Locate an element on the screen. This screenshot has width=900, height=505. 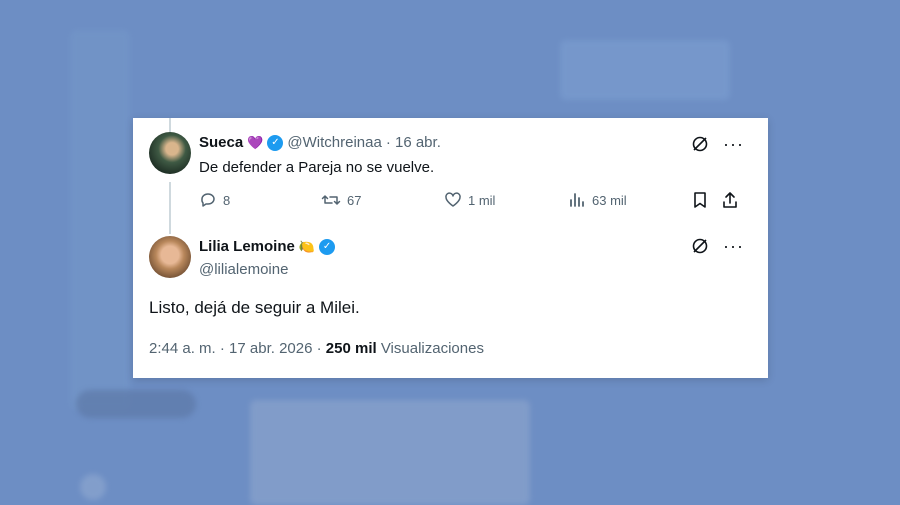
tweet-views-label: Visualizaciones is located at coordinates (432, 348).